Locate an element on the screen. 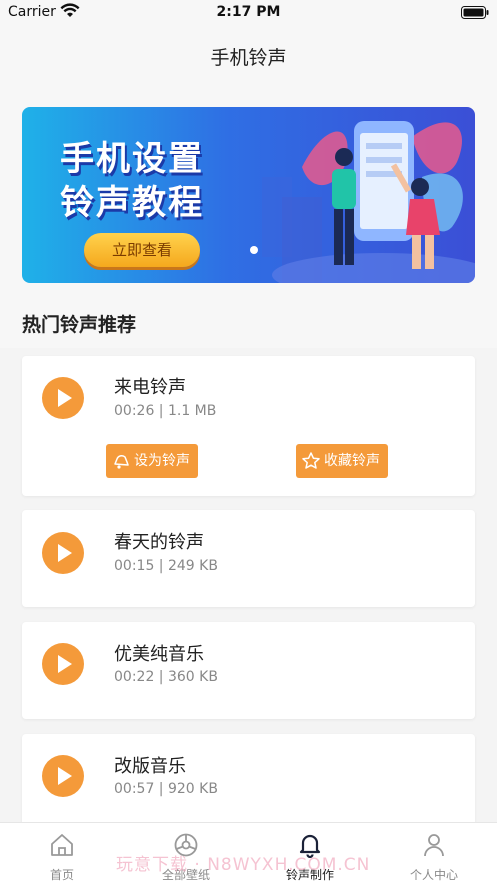 Image resolution: width=497 pixels, height=883 pixels. set-ringtone-label: 设为铃声 is located at coordinates (162, 461).